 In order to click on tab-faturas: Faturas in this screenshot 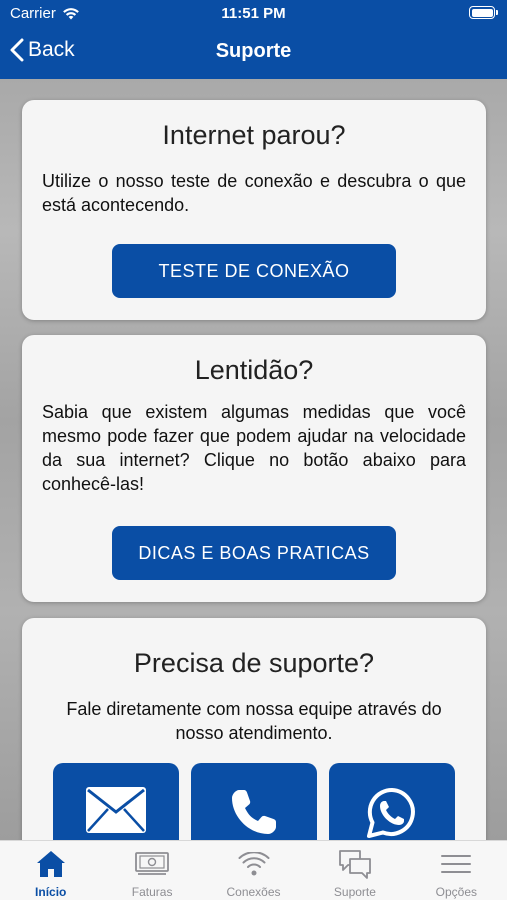, I will do `click(151, 870)`.